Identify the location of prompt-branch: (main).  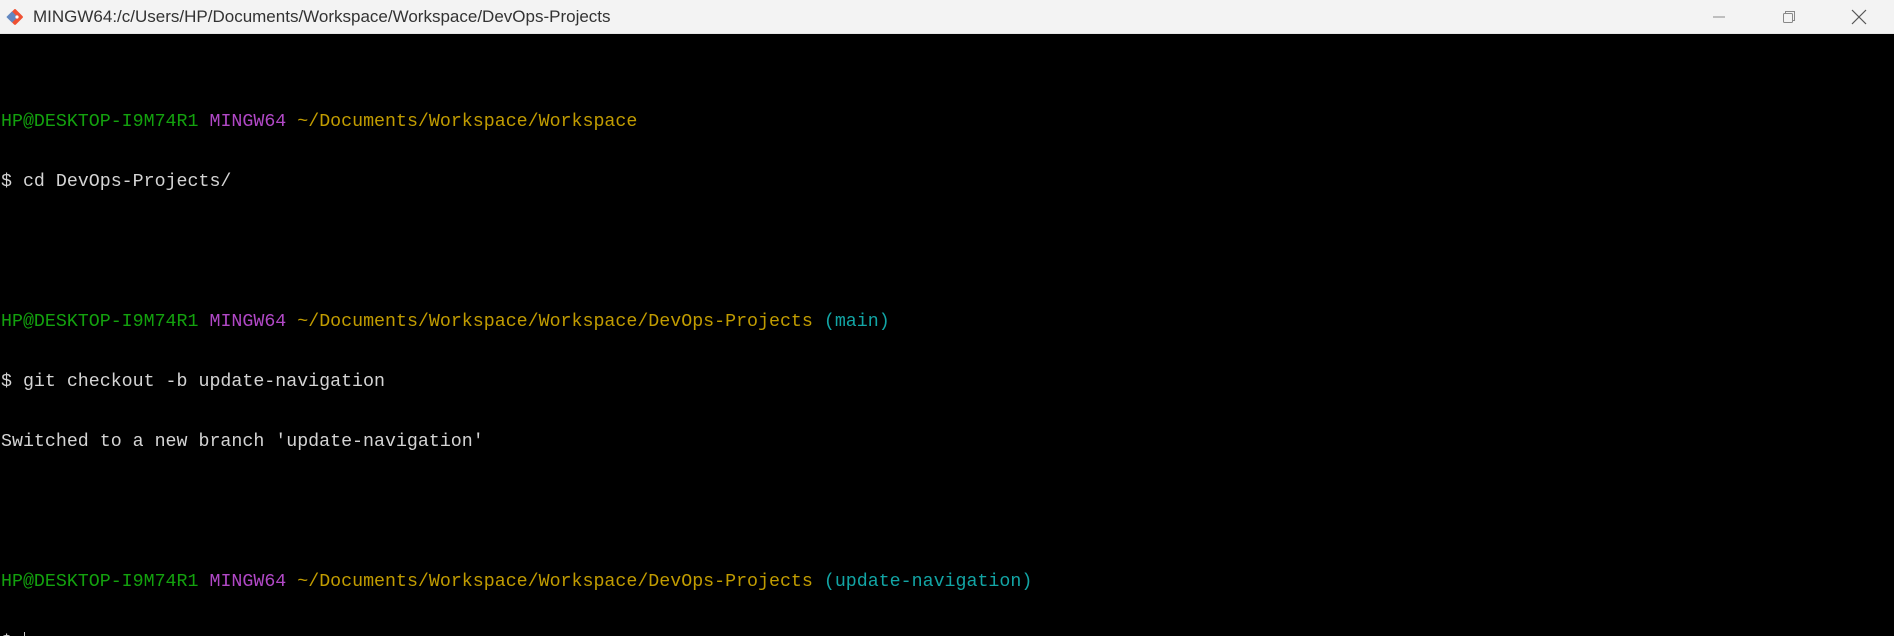
(856, 322).